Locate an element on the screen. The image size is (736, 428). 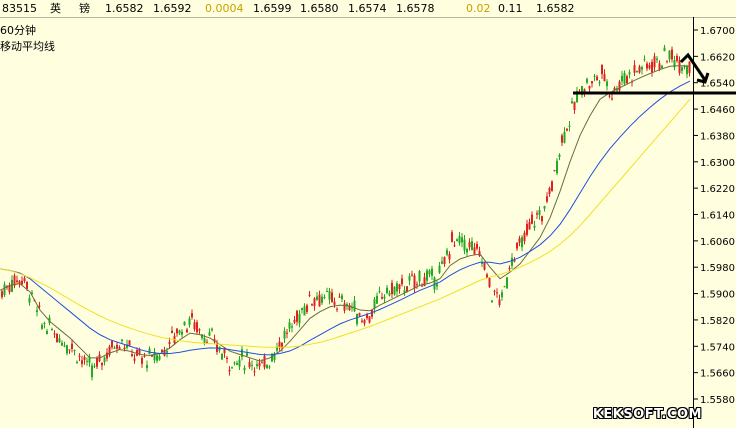
y-tick-label: 1.6620 is located at coordinates (717, 57).